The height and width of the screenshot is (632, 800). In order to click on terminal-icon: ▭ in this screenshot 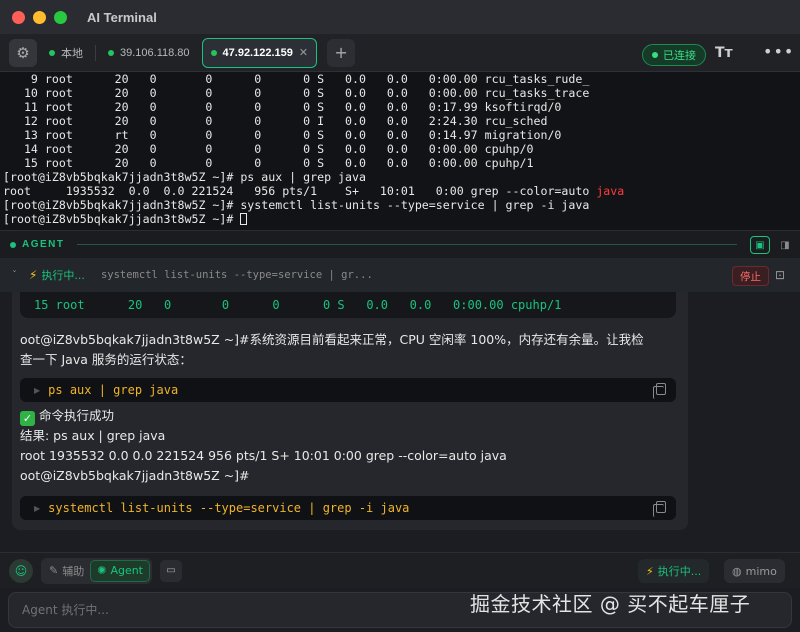, I will do `click(171, 570)`.